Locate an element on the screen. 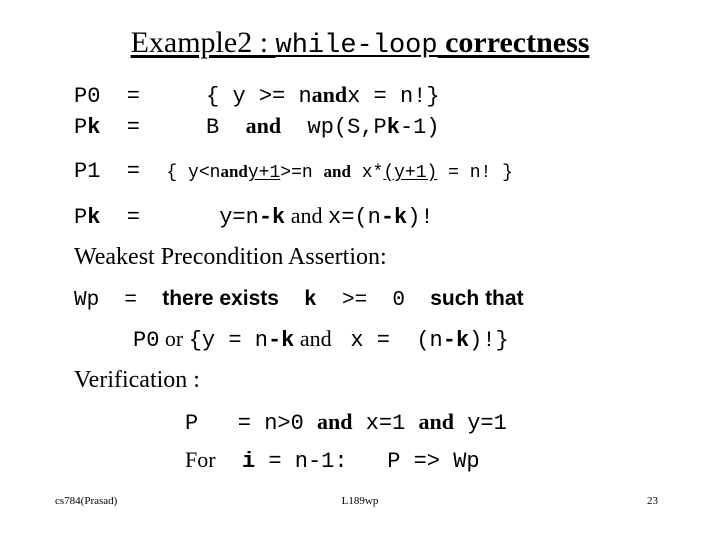 The height and width of the screenshot is (540, 720). for-implies: => is located at coordinates (433, 461).